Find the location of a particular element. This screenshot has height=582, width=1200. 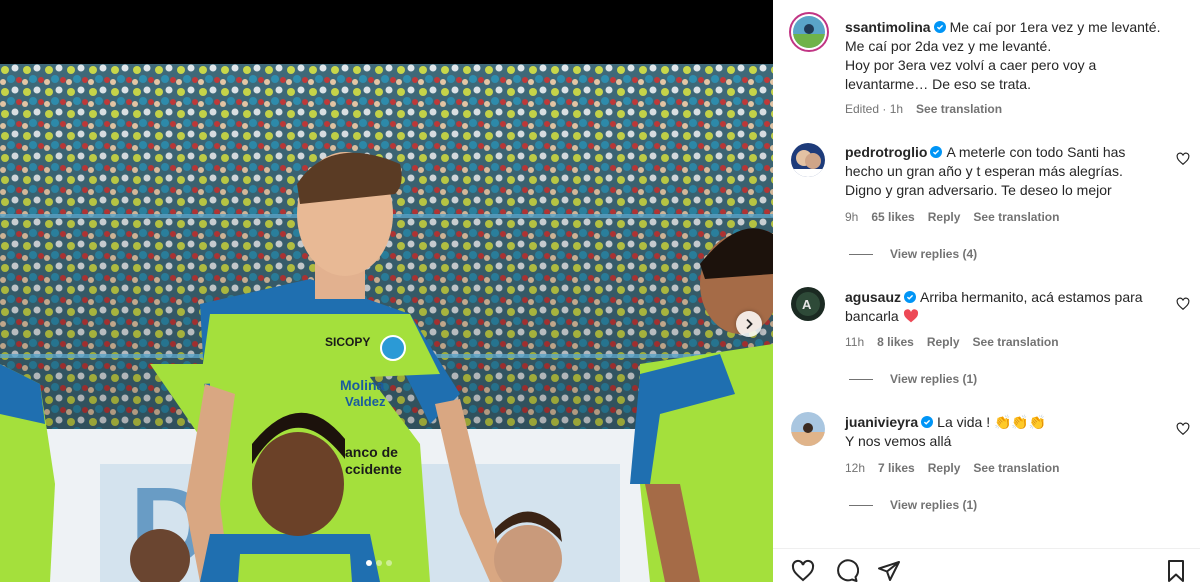

next-slide-button is located at coordinates (749, 324).